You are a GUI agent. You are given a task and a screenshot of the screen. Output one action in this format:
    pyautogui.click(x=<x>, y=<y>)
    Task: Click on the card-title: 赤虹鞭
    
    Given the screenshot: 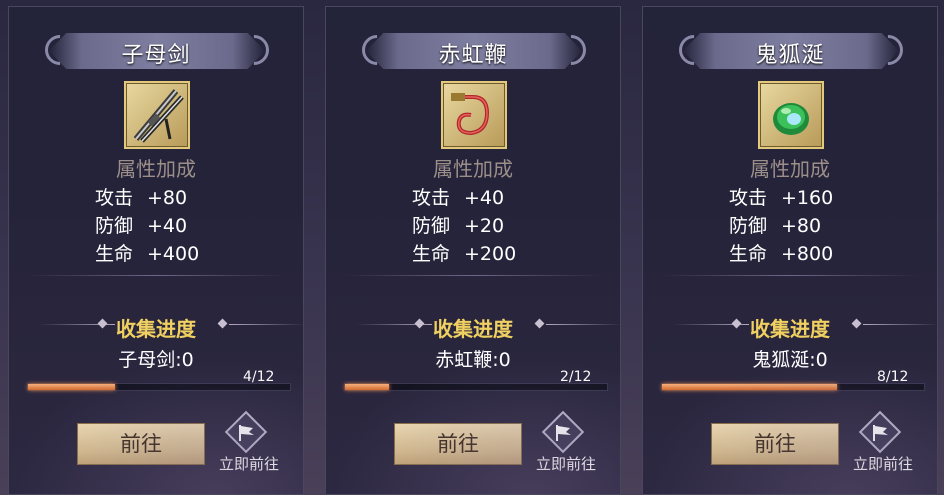 What is the action you would take?
    pyautogui.click(x=473, y=55)
    